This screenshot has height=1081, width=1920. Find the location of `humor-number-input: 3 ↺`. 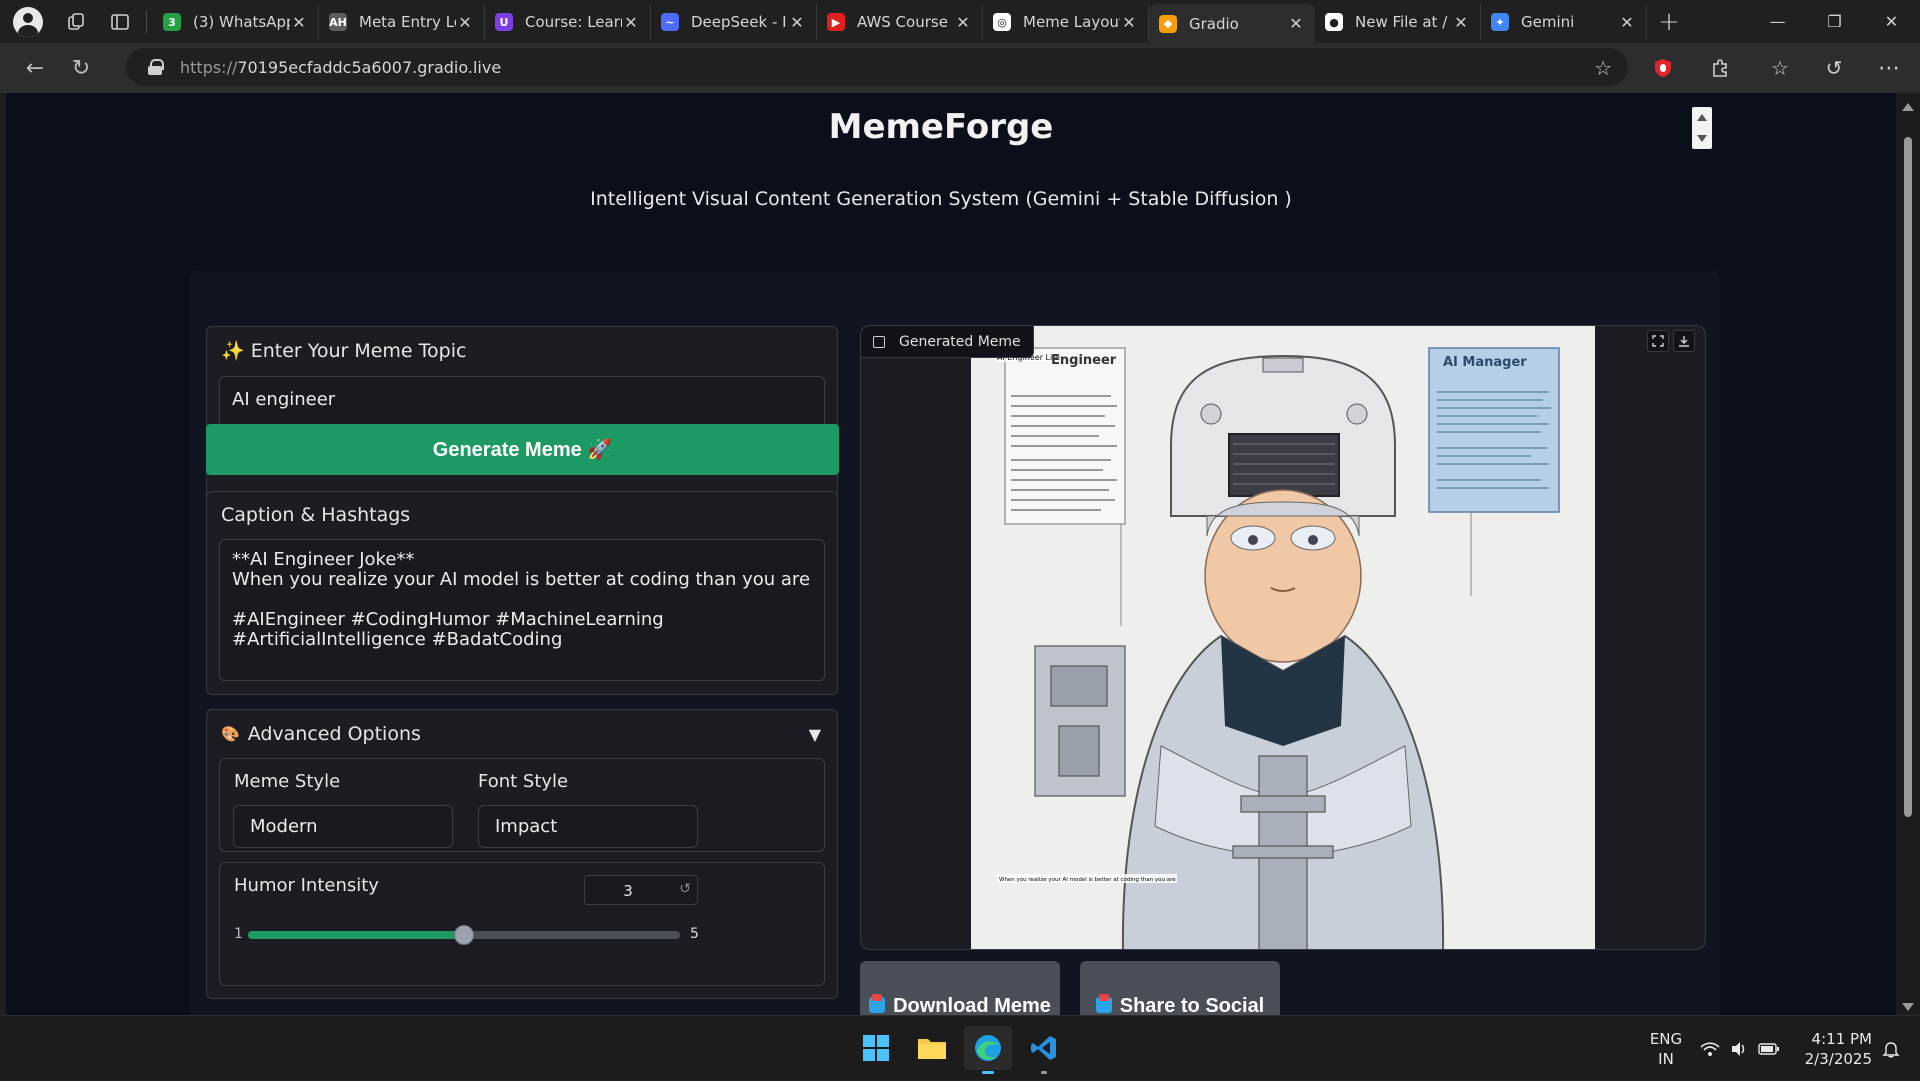

humor-number-input: 3 ↺ is located at coordinates (641, 890).